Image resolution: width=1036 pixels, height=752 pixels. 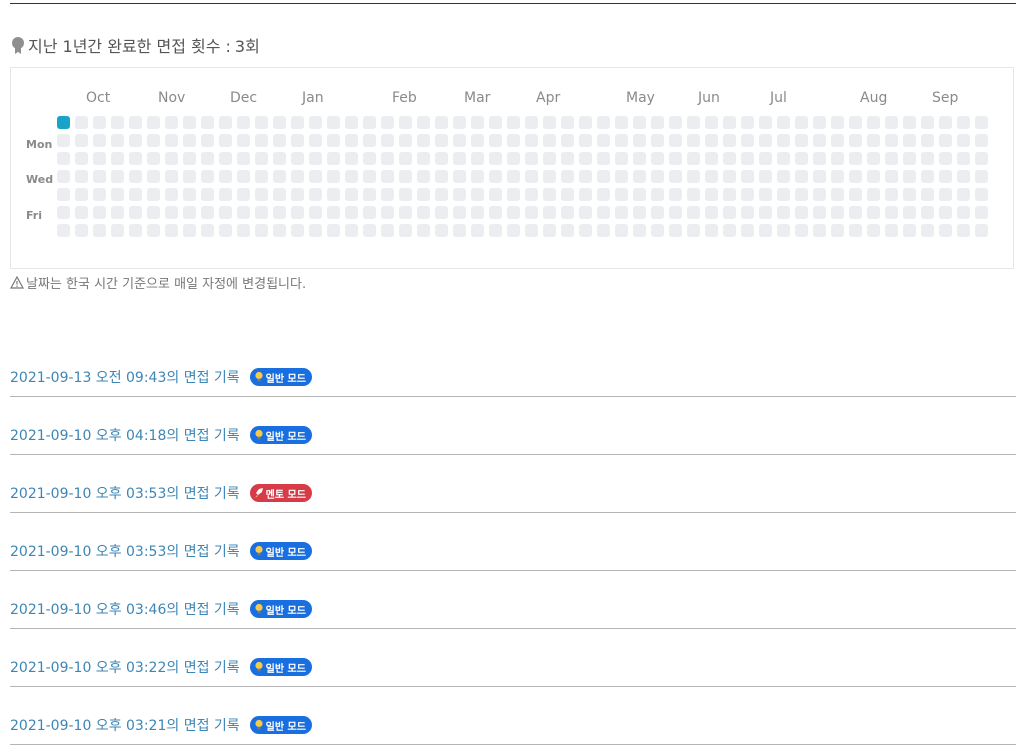 I want to click on top-divider, so click(x=513, y=3).